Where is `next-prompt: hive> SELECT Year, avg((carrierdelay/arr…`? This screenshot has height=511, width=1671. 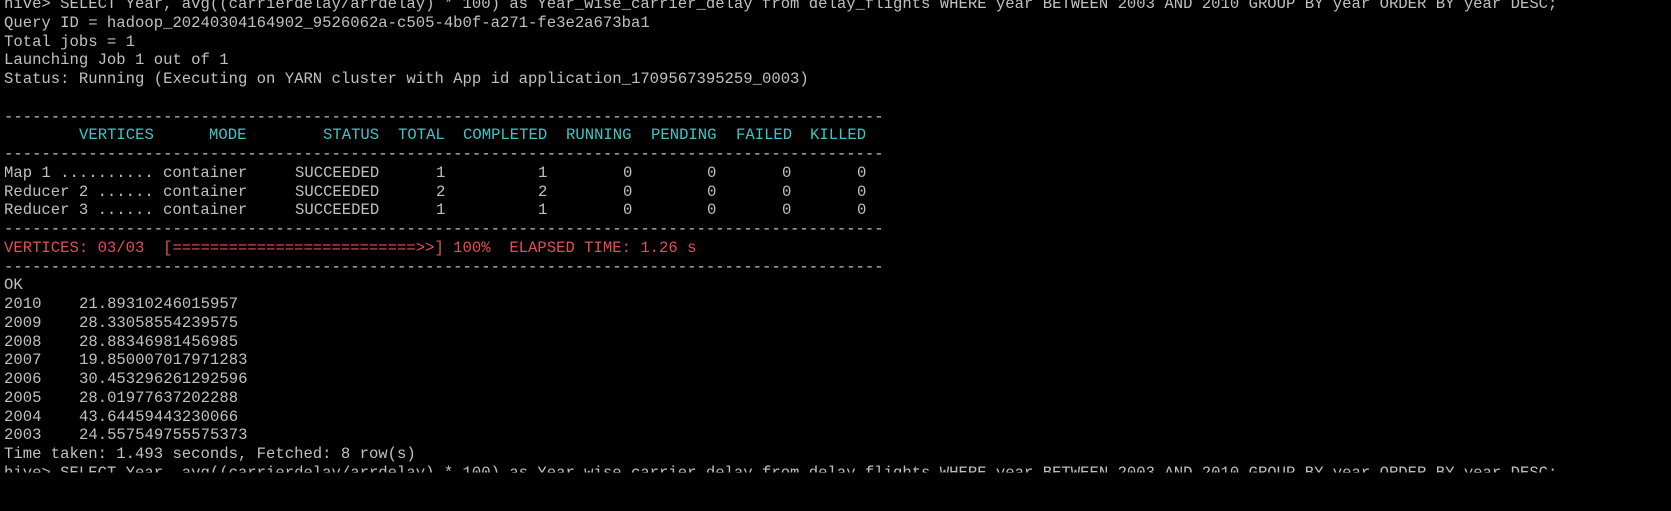 next-prompt: hive> SELECT Year, avg((carrierdelay/arr… is located at coordinates (835, 468).